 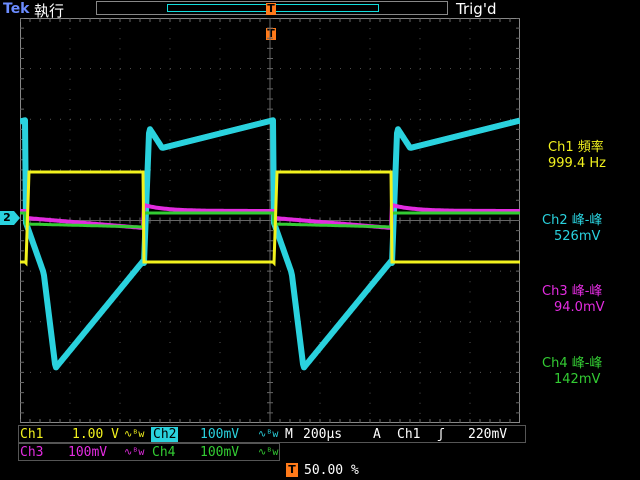 I want to click on trigger-status: Trig'd, so click(x=476, y=9).